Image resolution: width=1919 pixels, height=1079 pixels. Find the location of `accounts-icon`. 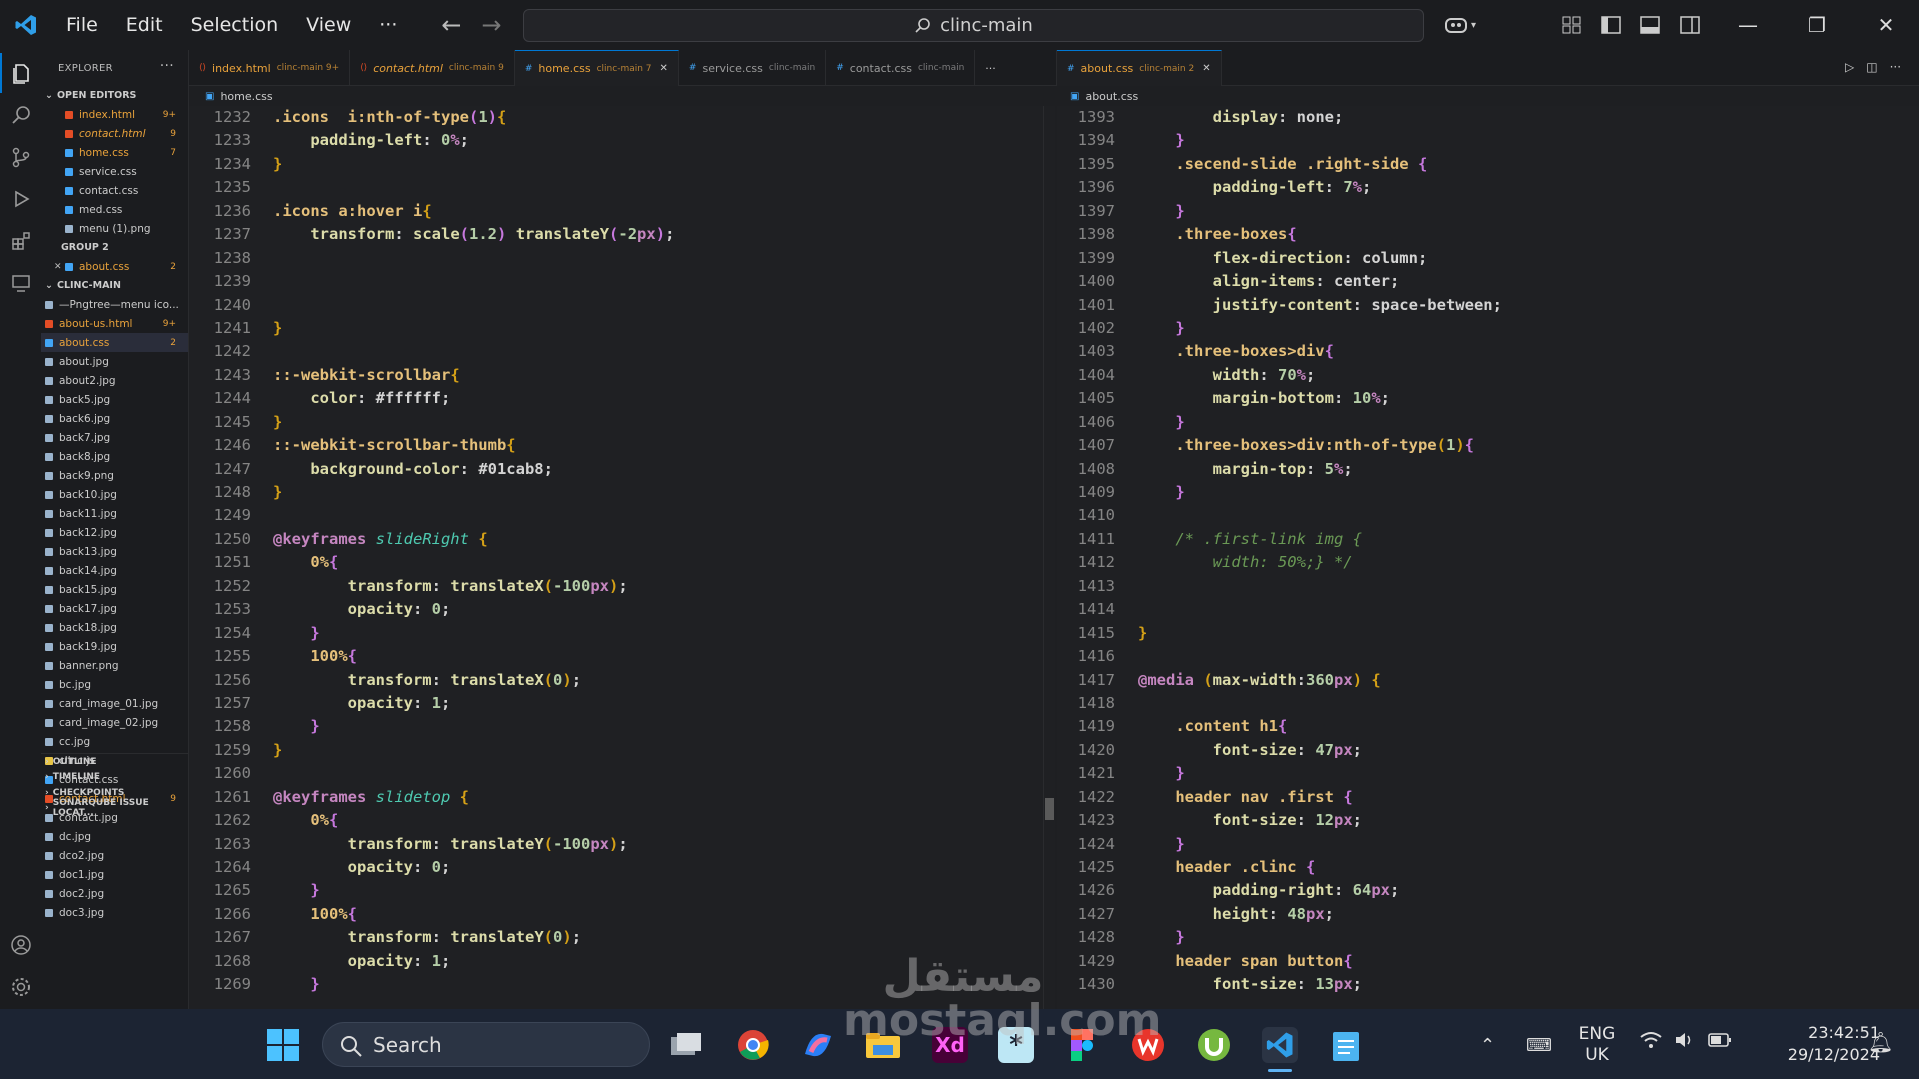

accounts-icon is located at coordinates (20, 945).